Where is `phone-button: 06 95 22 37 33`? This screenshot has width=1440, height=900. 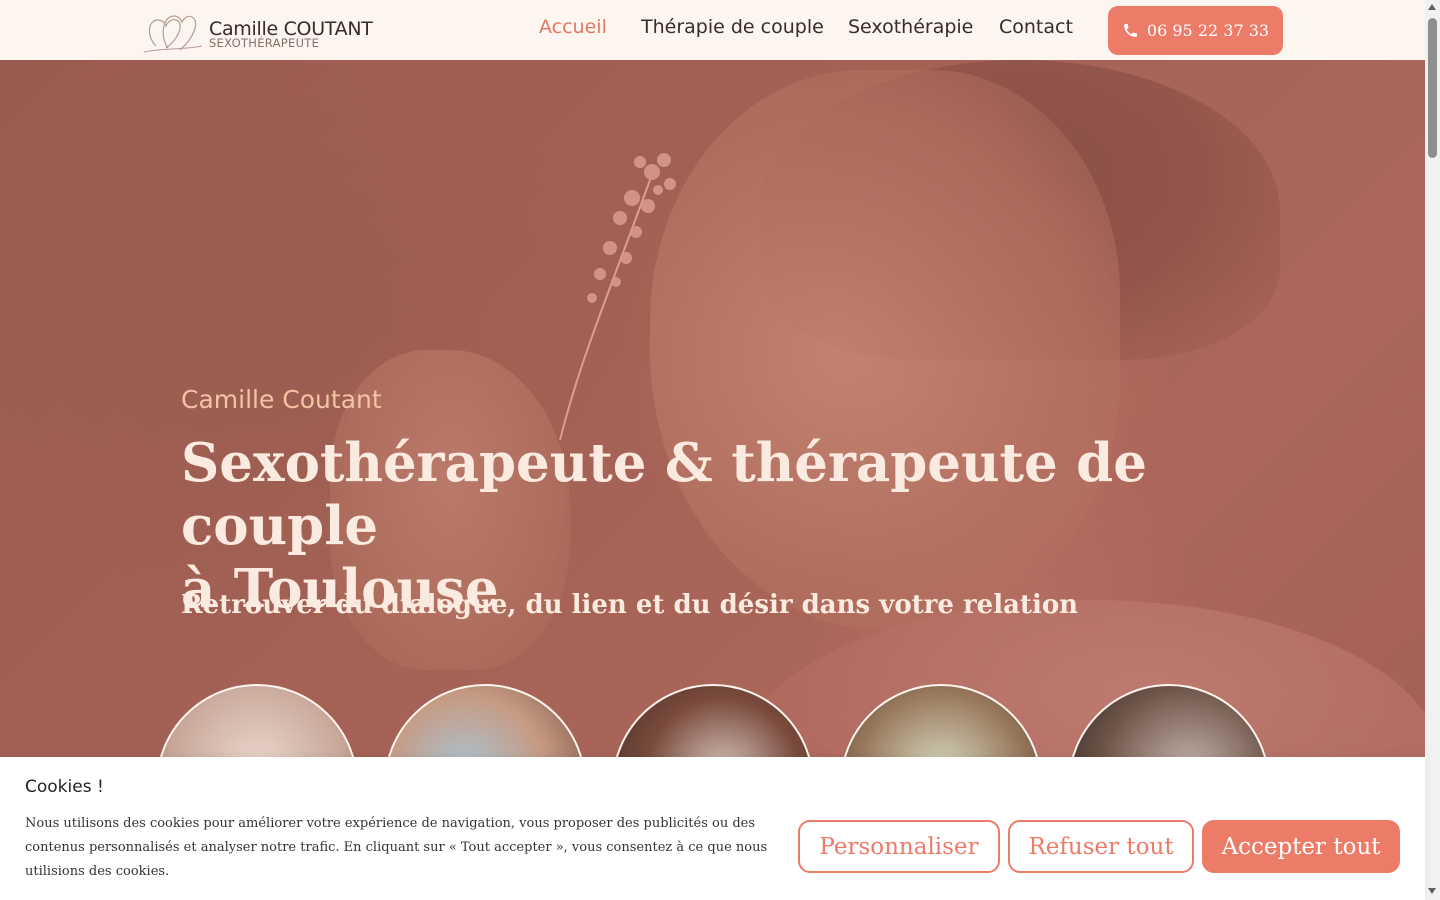
phone-button: 06 95 22 37 33 is located at coordinates (1195, 30).